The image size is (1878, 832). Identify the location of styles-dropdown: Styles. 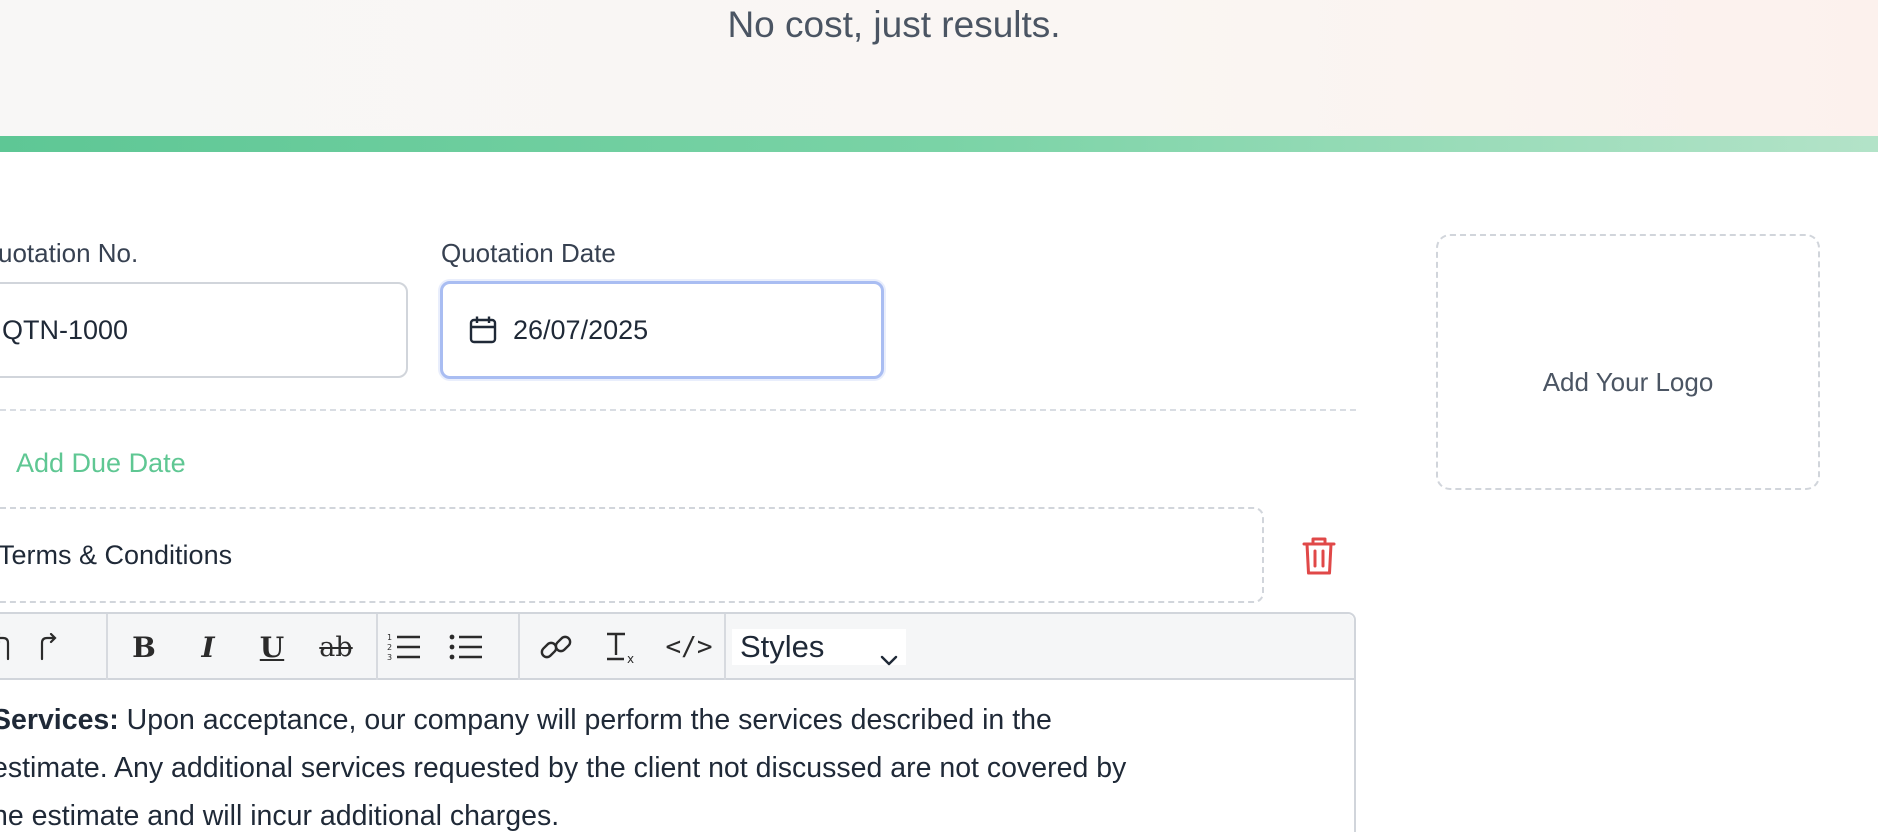
(819, 647).